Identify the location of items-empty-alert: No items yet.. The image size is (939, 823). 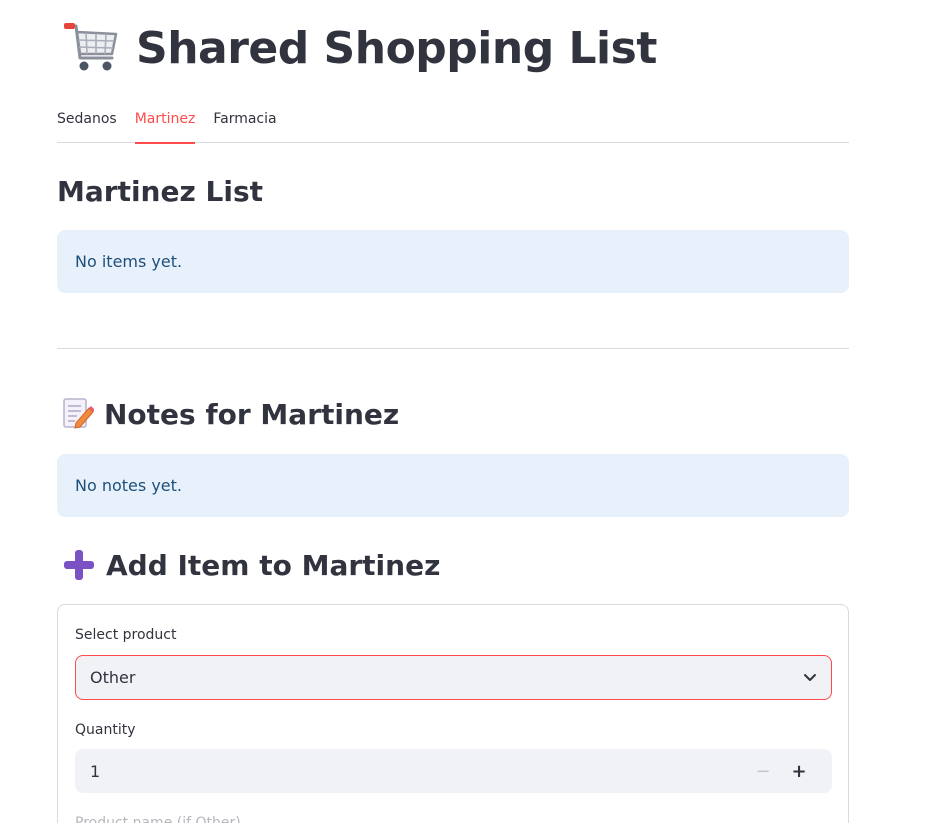
(453, 261).